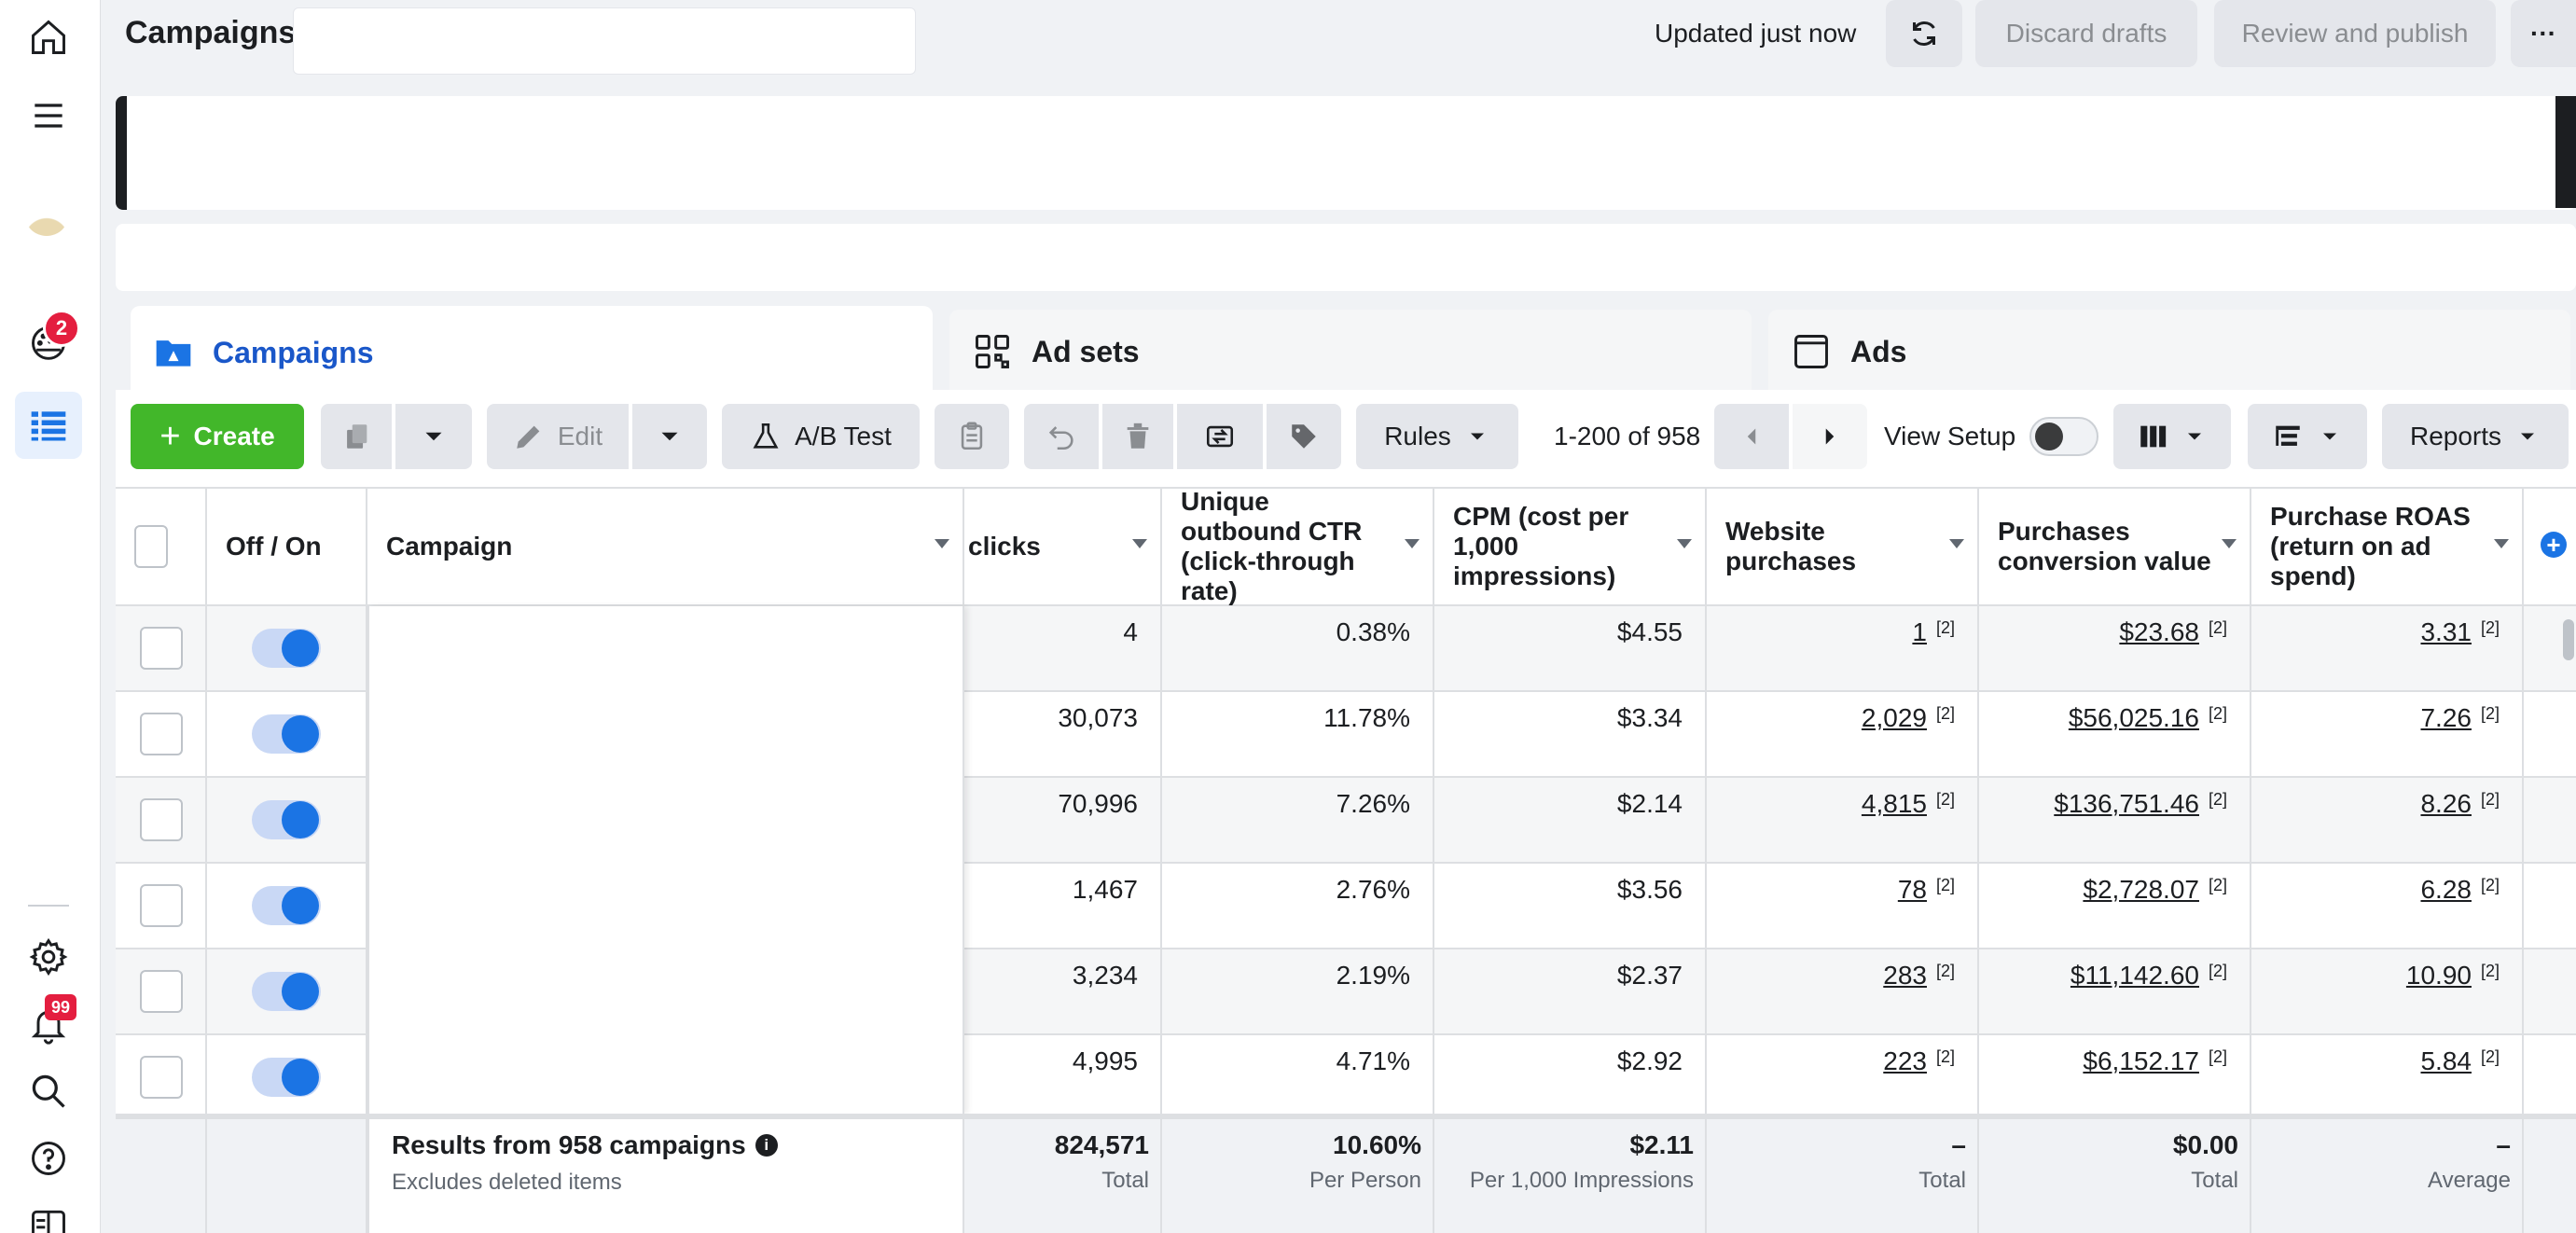 The width and height of the screenshot is (2576, 1233). I want to click on add-column-icon: +, so click(2554, 545).